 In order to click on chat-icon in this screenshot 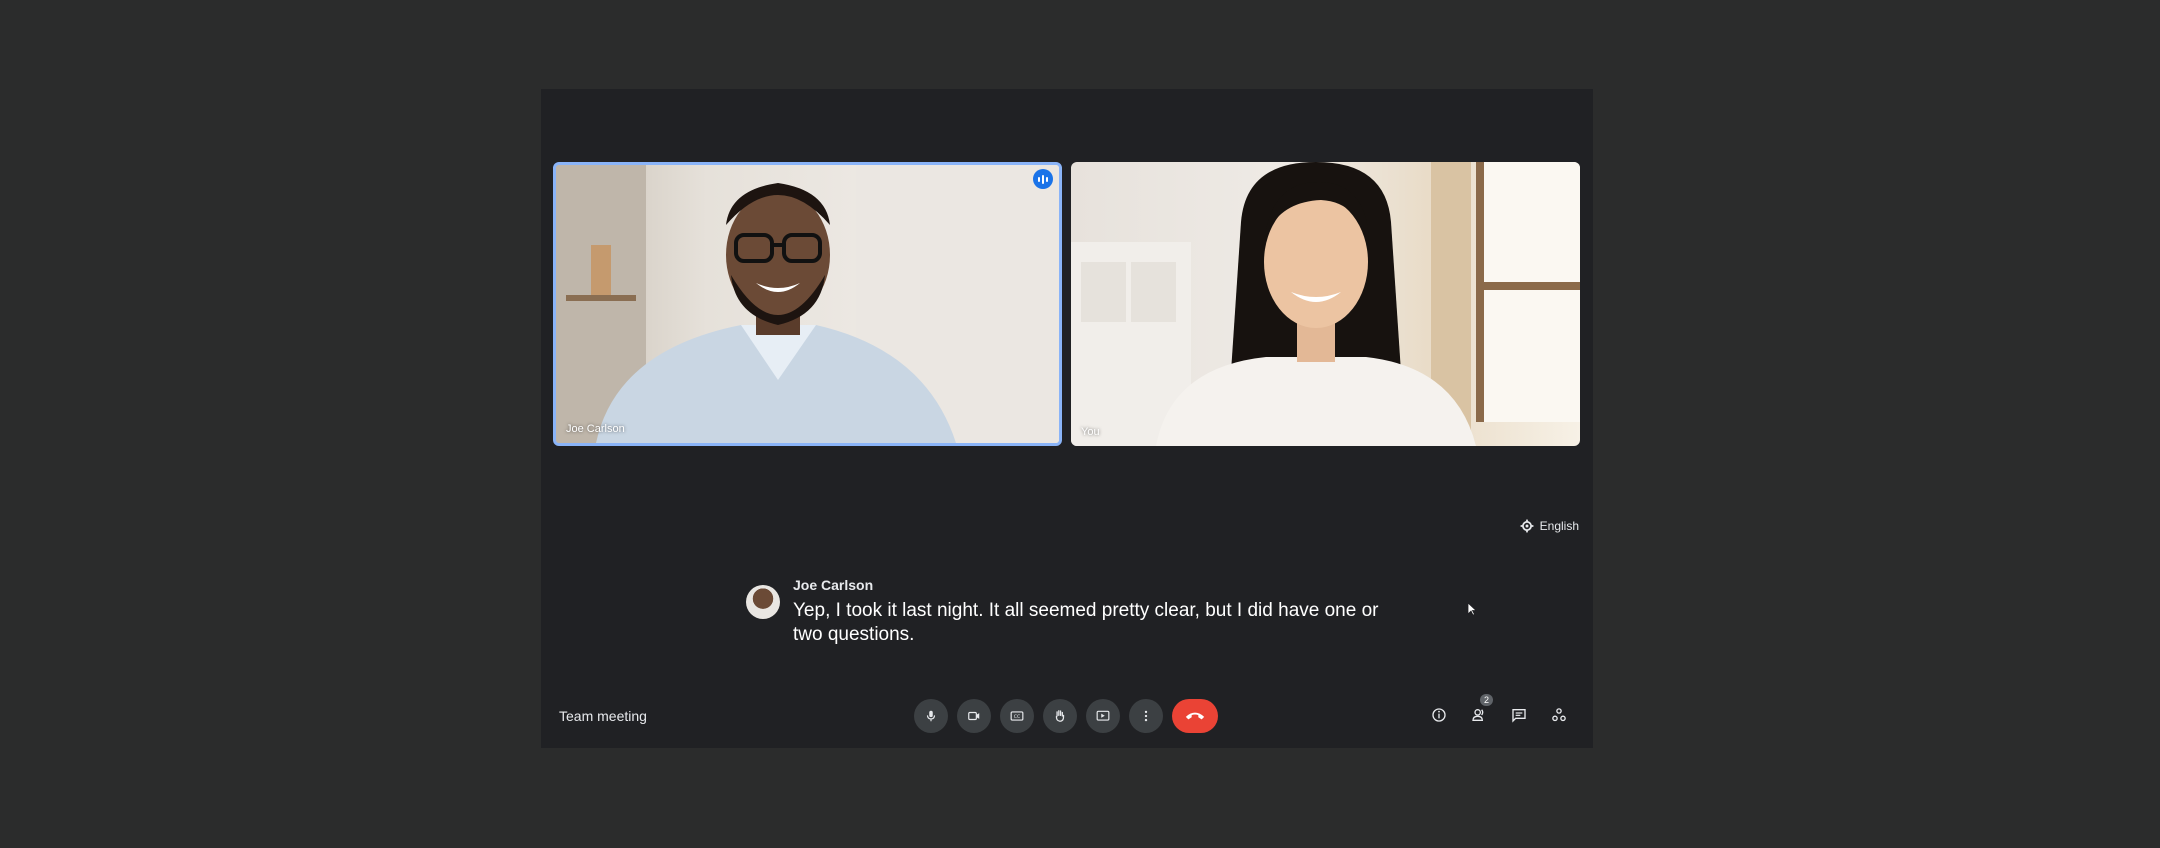, I will do `click(1519, 716)`.